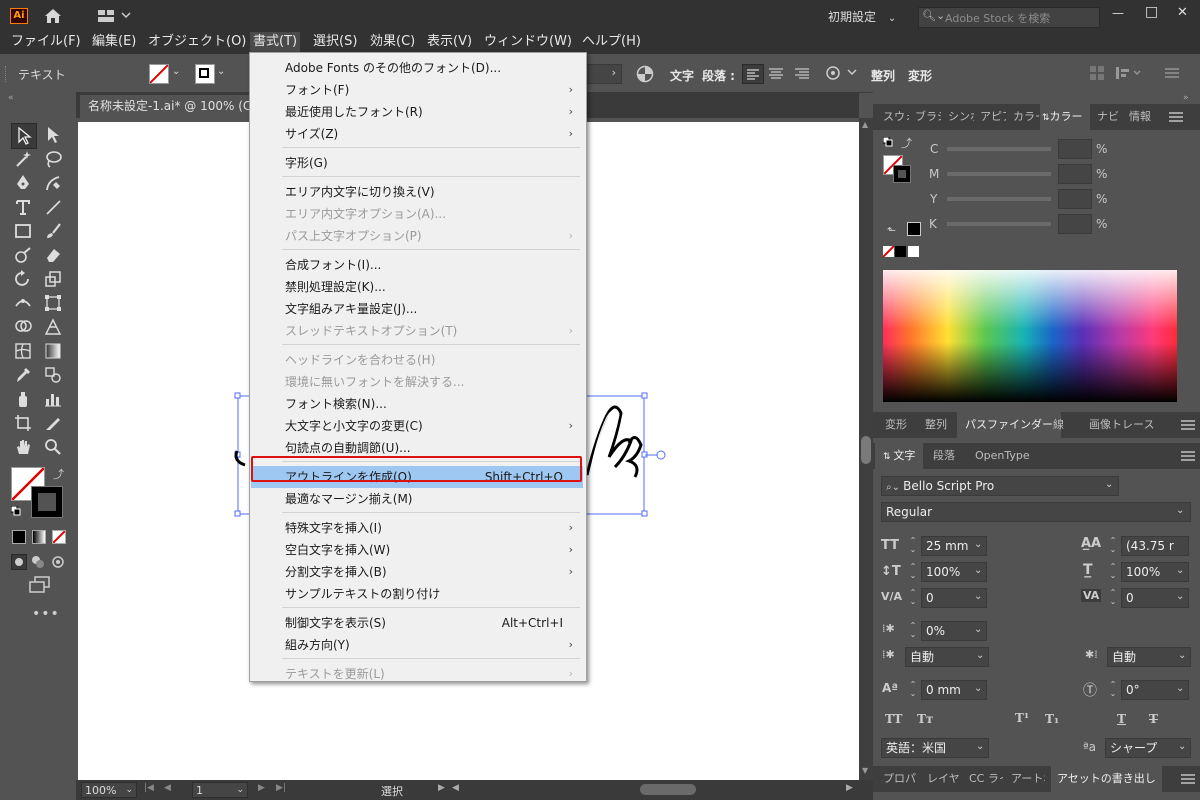  Describe the element at coordinates (115, 16) in the screenshot. I see `arrange-documents-icon` at that location.